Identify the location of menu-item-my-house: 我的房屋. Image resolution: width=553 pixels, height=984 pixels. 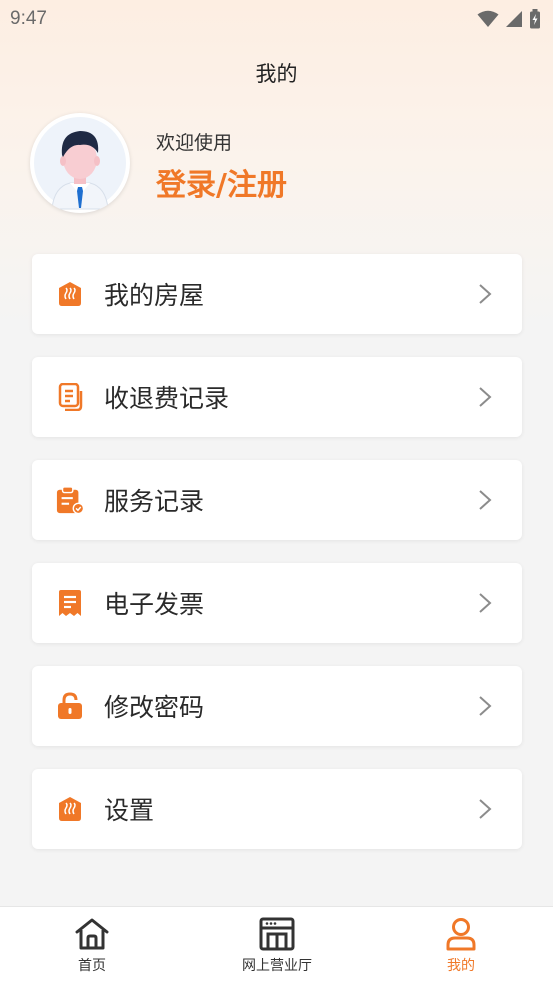
(277, 294).